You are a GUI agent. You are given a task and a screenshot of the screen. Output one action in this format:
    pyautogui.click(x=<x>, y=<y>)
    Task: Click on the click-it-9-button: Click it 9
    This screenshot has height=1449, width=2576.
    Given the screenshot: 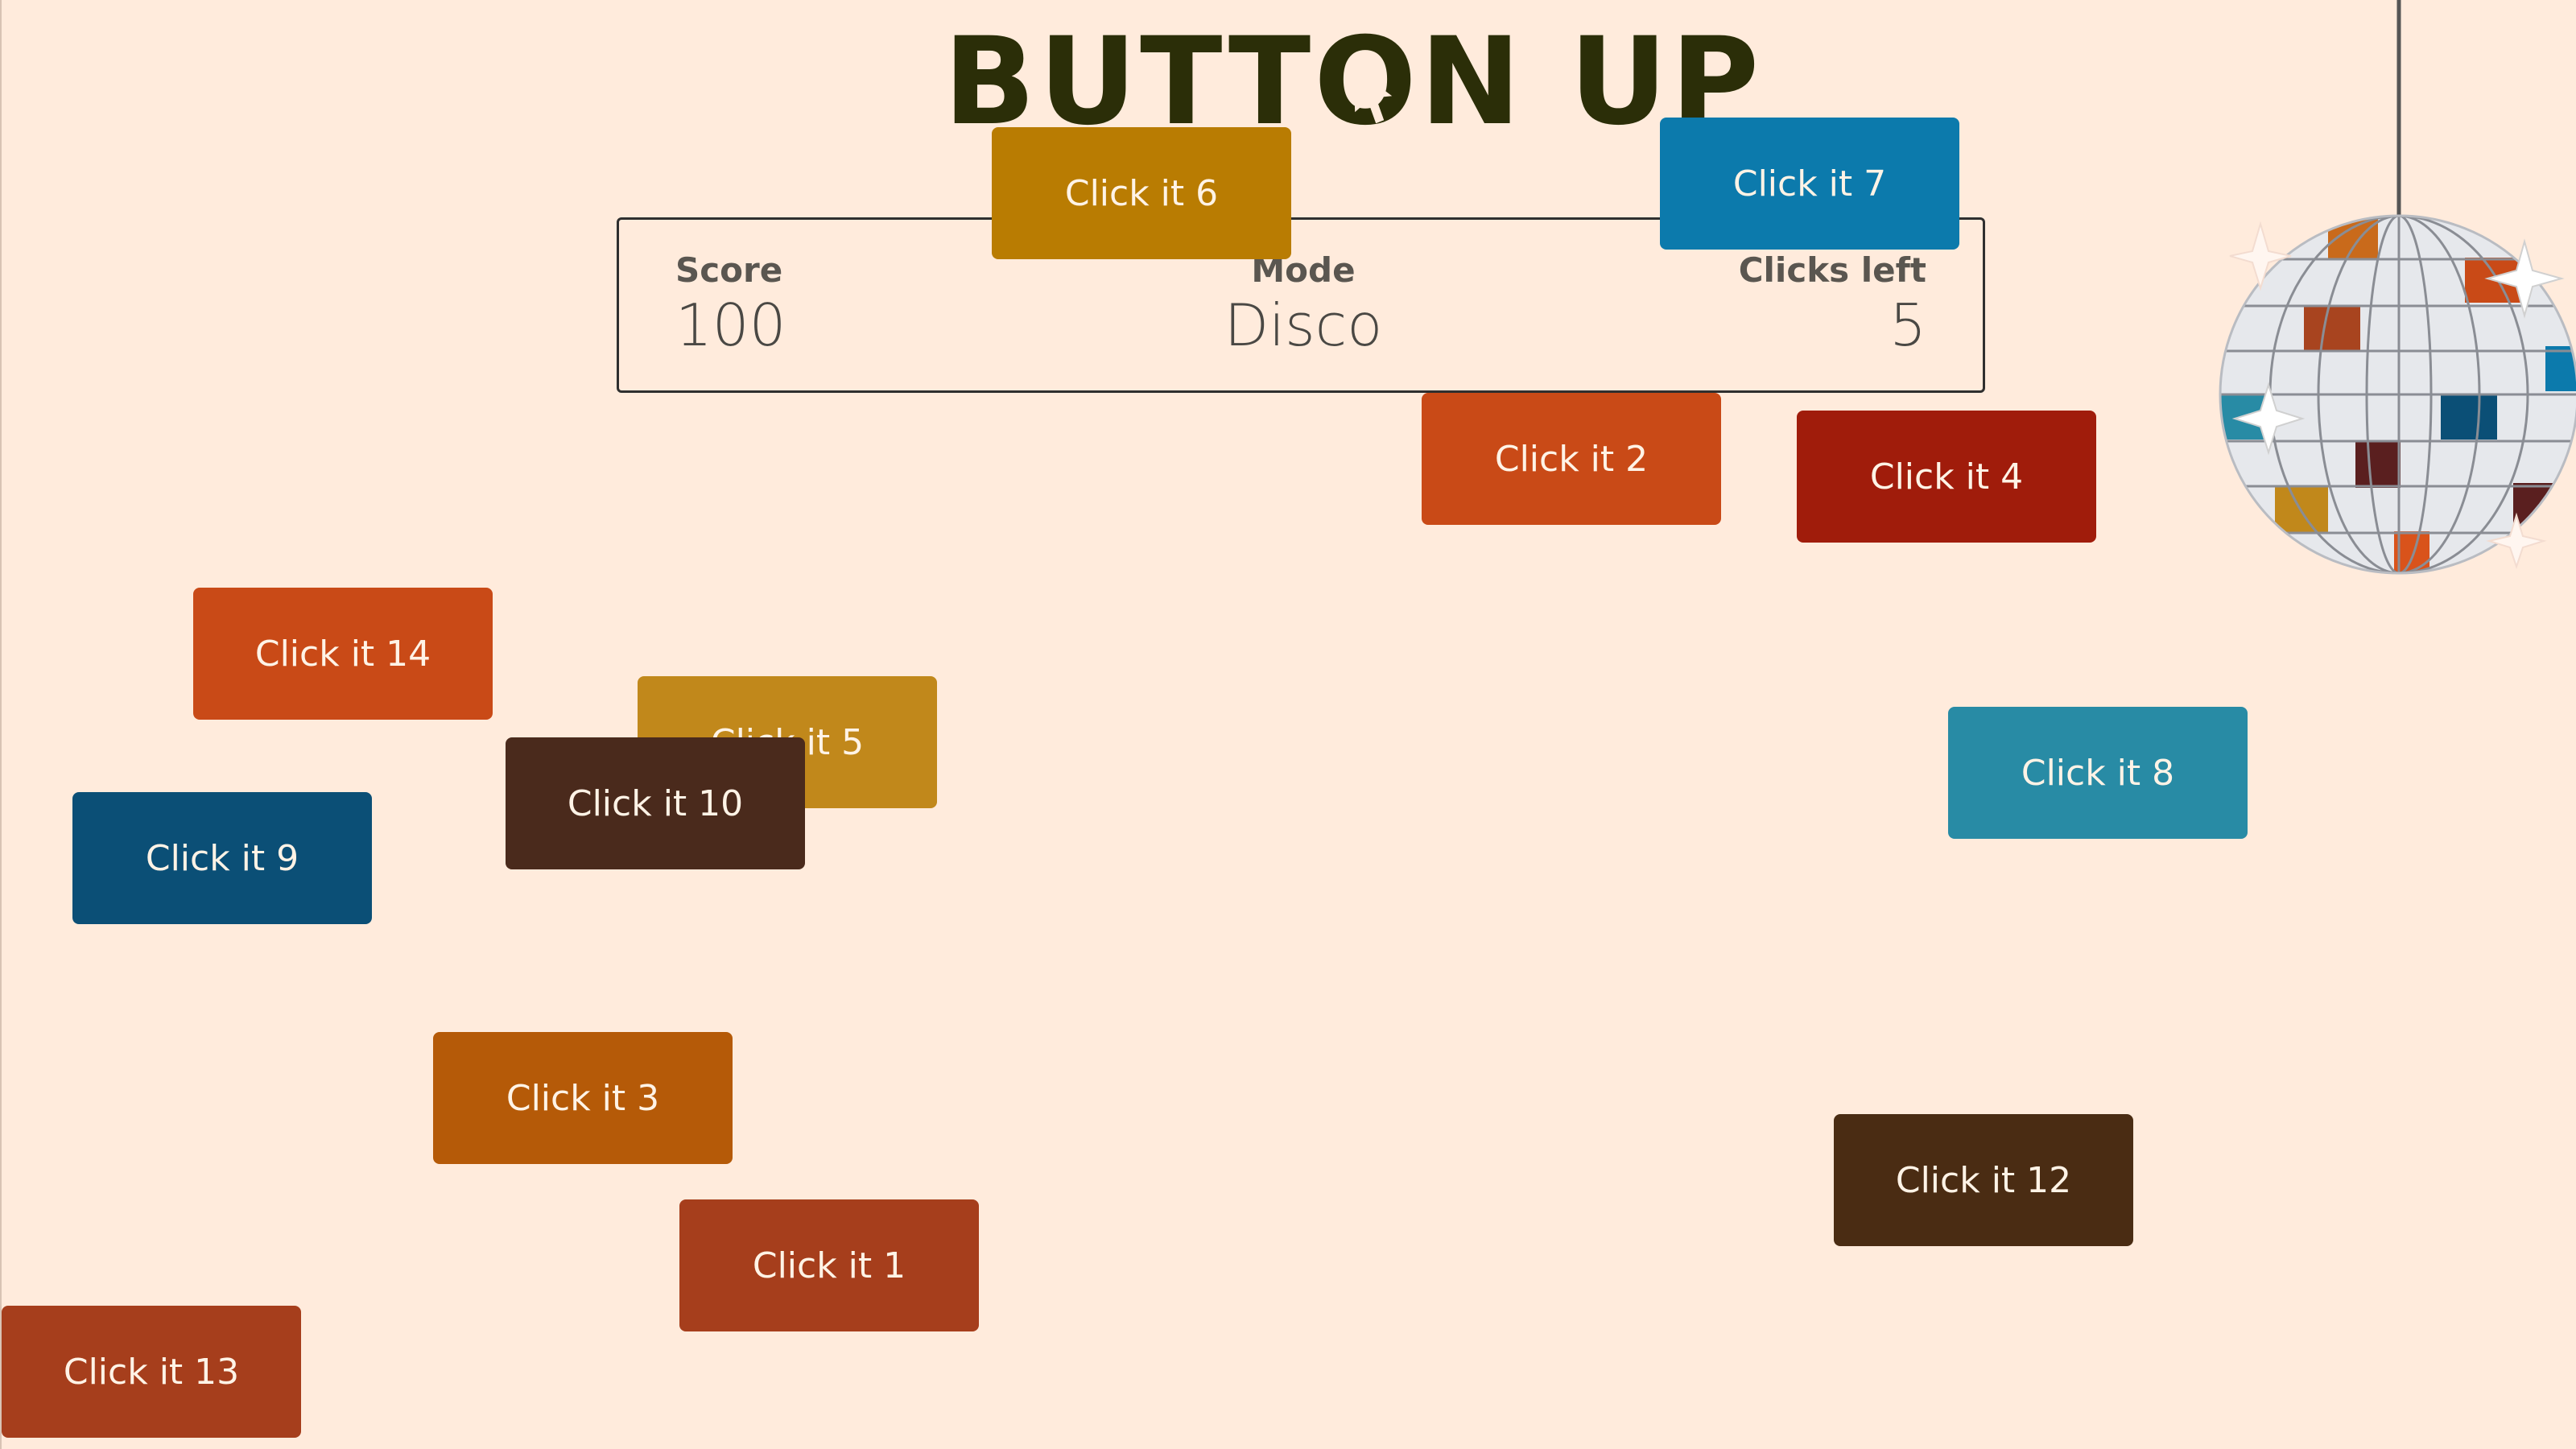 What is the action you would take?
    pyautogui.click(x=222, y=858)
    